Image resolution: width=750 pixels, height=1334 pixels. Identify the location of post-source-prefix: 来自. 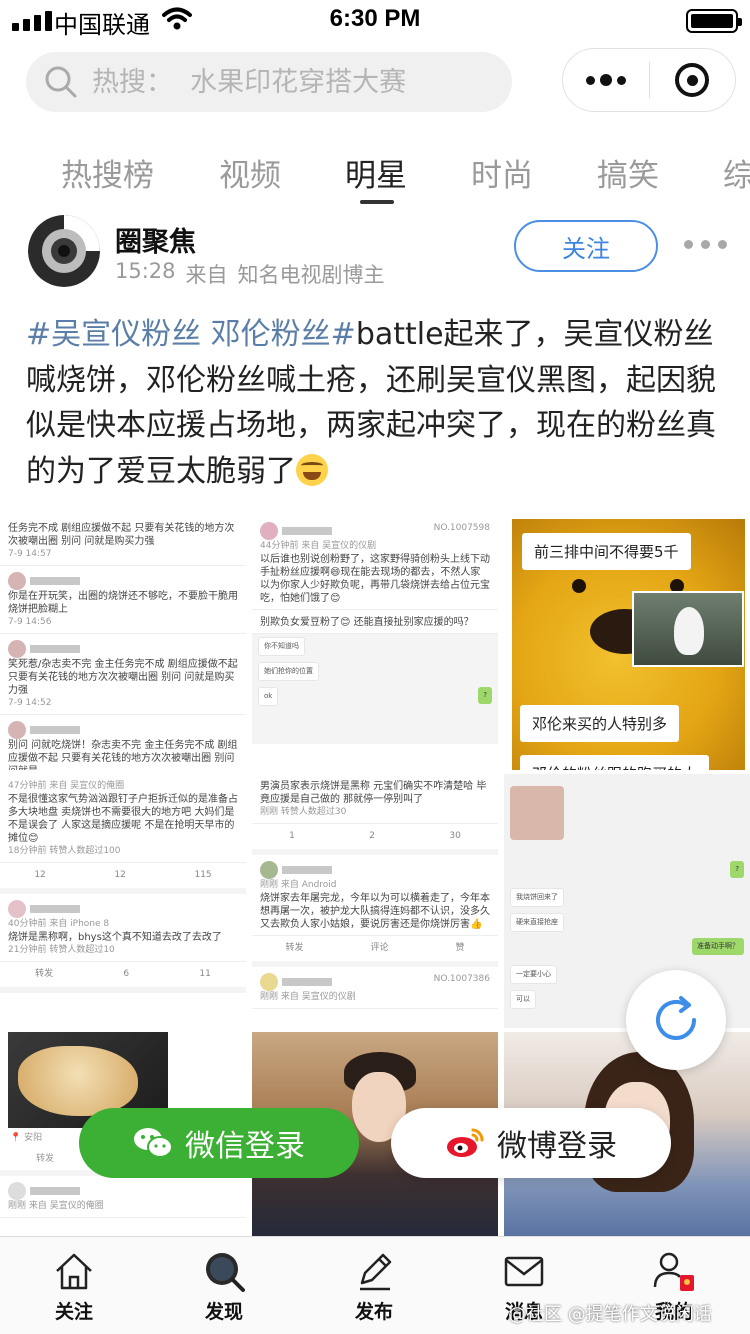
(206, 275).